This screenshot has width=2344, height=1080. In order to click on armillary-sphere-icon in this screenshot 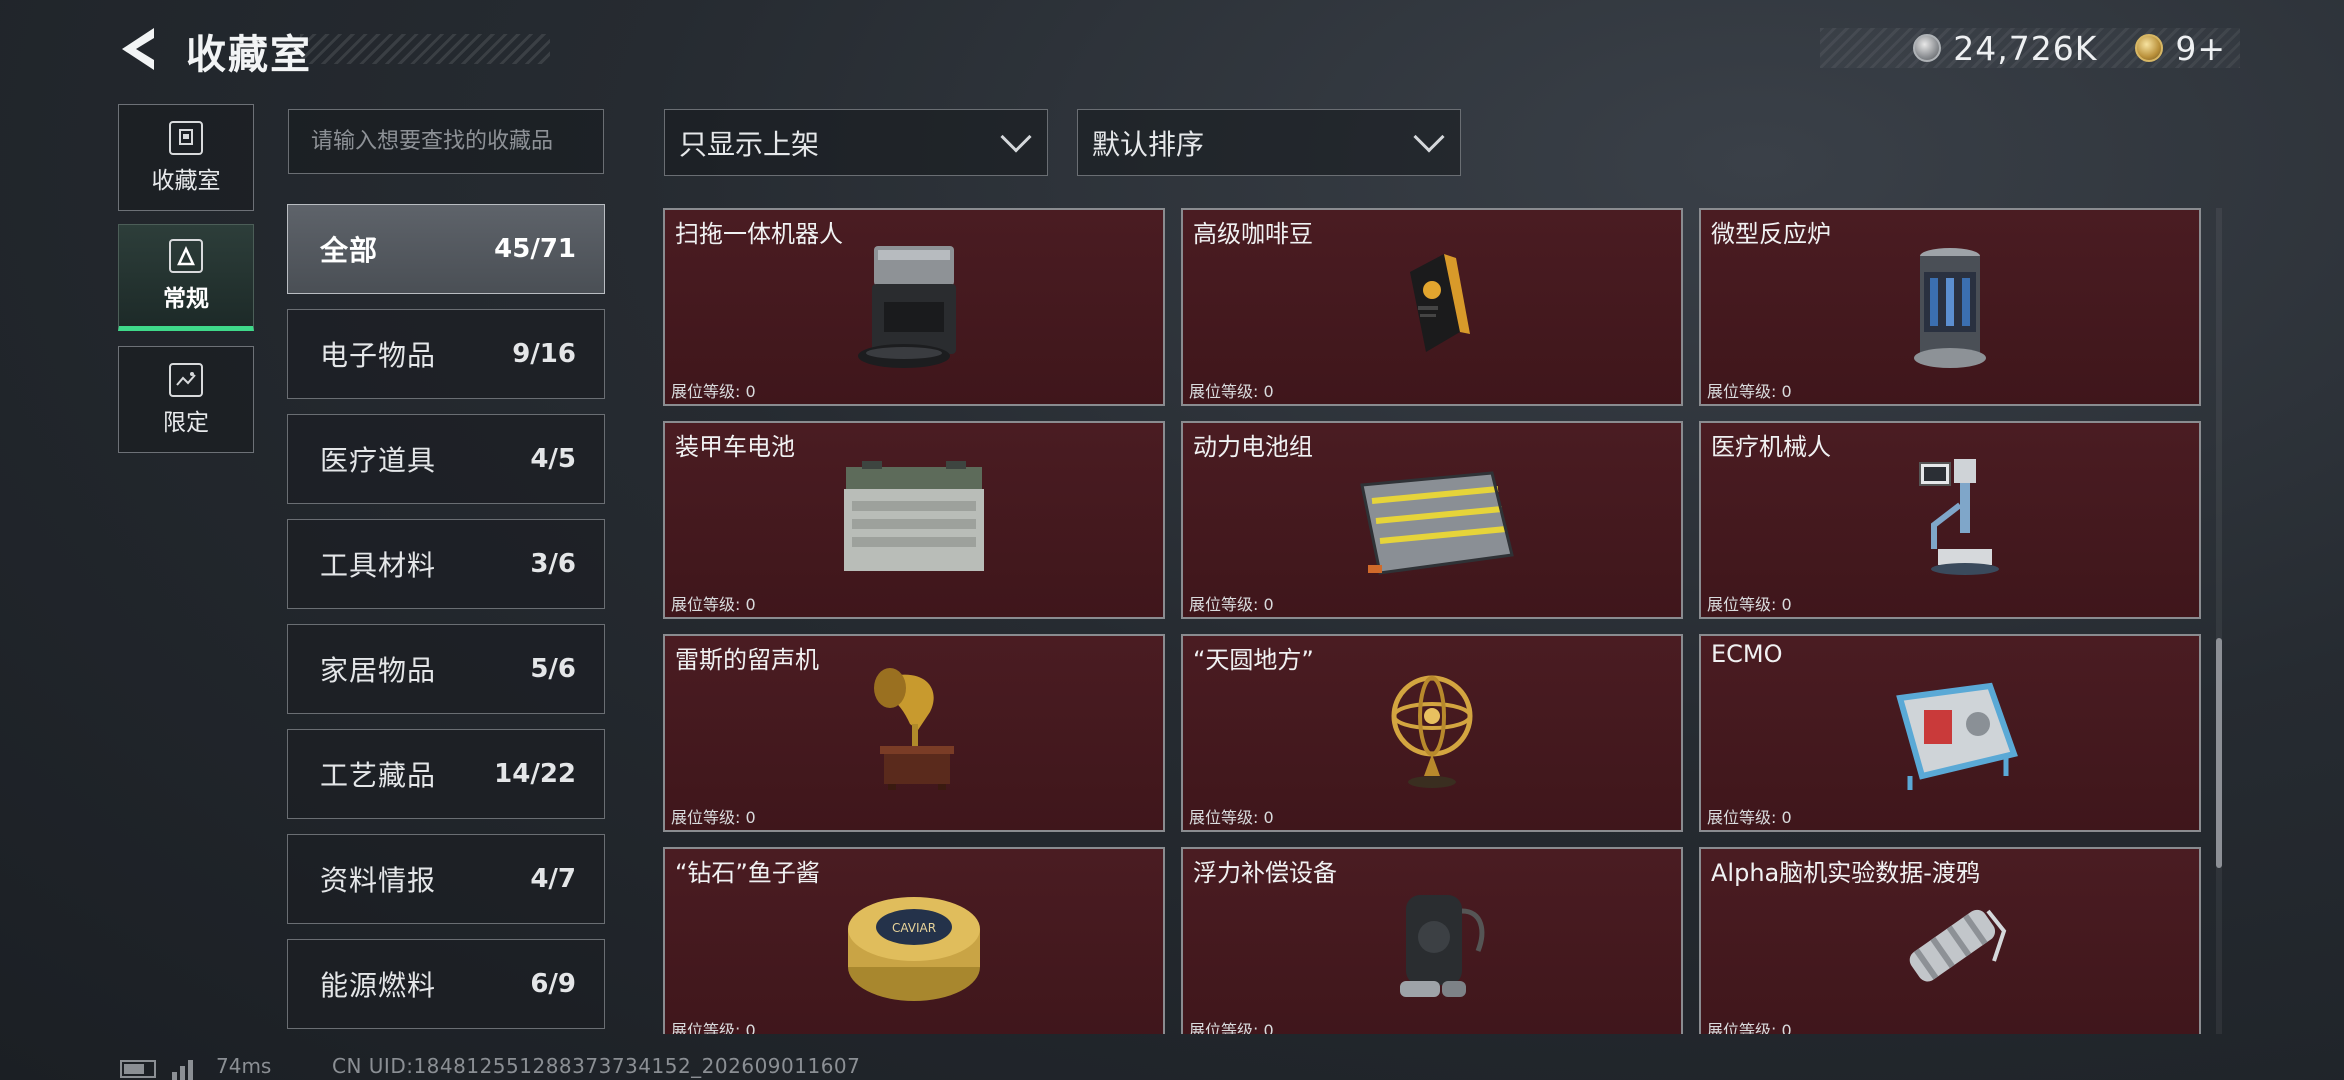, I will do `click(1432, 731)`.